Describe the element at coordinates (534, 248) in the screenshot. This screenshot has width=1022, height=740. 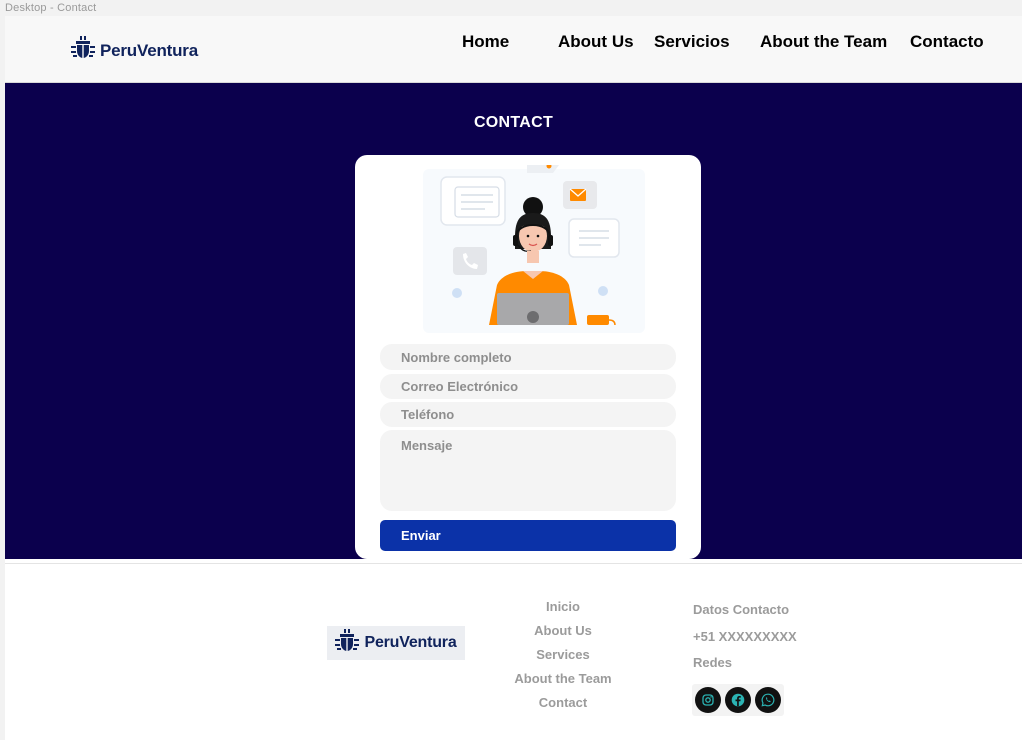
I see `support-agent-illustration` at that location.